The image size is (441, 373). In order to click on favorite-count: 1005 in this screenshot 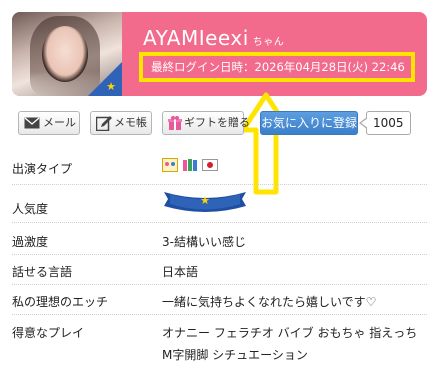, I will do `click(388, 123)`.